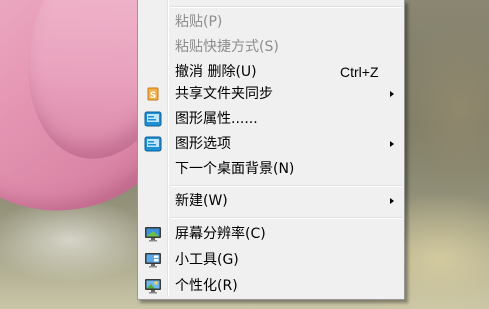  Describe the element at coordinates (271, 286) in the screenshot. I see `menu-item-personalize: 个性化(R)` at that location.